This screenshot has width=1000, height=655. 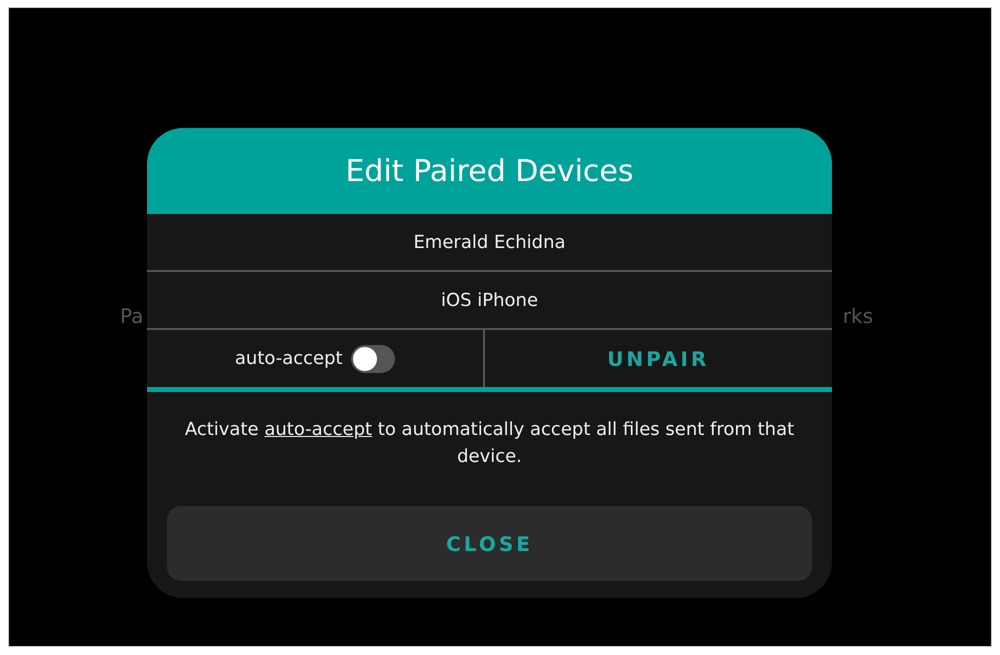 I want to click on background-label: Pa, so click(x=132, y=316).